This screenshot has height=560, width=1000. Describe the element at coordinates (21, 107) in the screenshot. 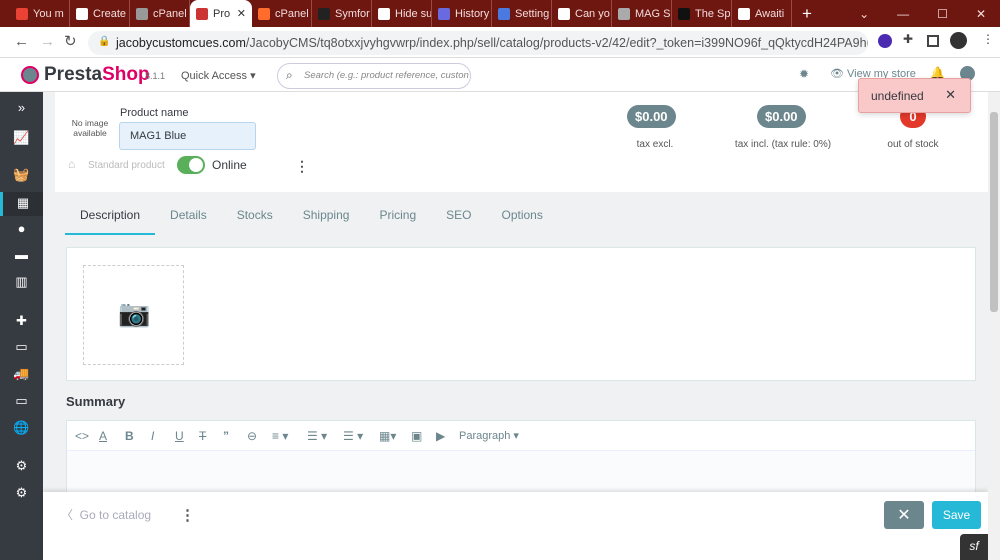

I see `expand-sidebar-icon: »` at that location.